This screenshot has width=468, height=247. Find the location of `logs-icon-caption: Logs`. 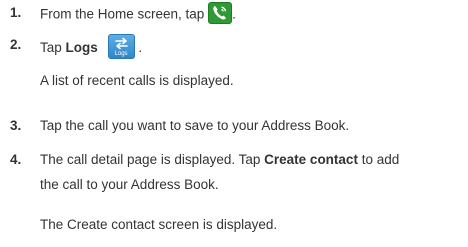

logs-icon-caption: Logs is located at coordinates (121, 54).